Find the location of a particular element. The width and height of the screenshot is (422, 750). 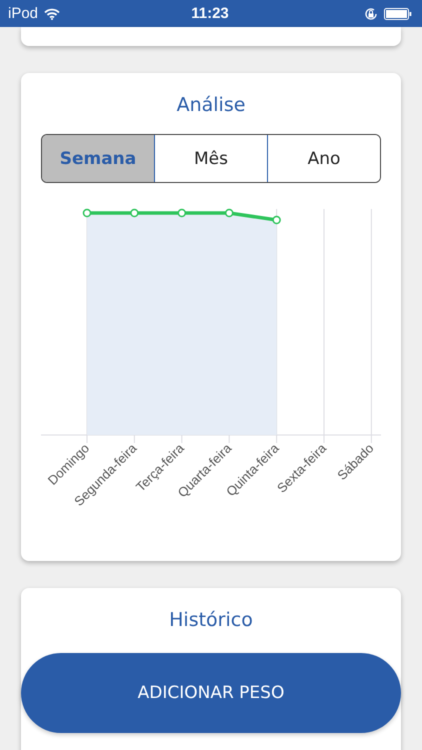

card-title: Histórico is located at coordinates (211, 620).